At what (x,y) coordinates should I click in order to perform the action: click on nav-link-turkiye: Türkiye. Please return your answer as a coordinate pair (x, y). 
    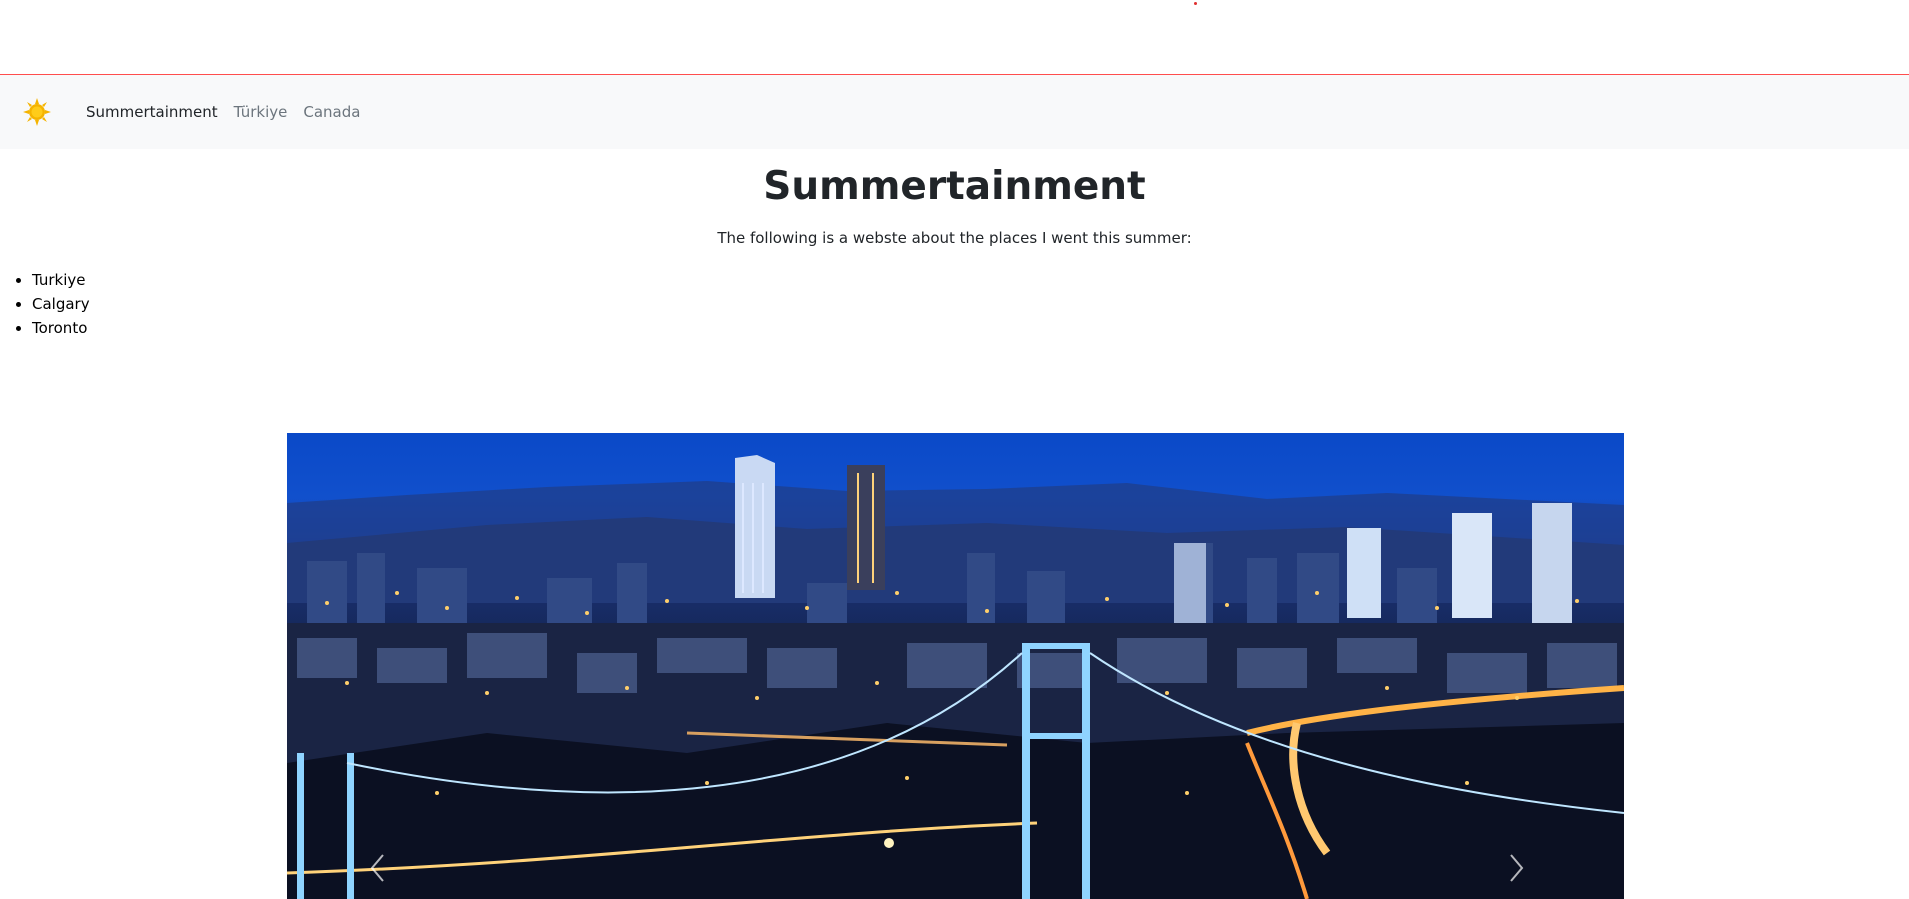
    Looking at the image, I should click on (261, 112).